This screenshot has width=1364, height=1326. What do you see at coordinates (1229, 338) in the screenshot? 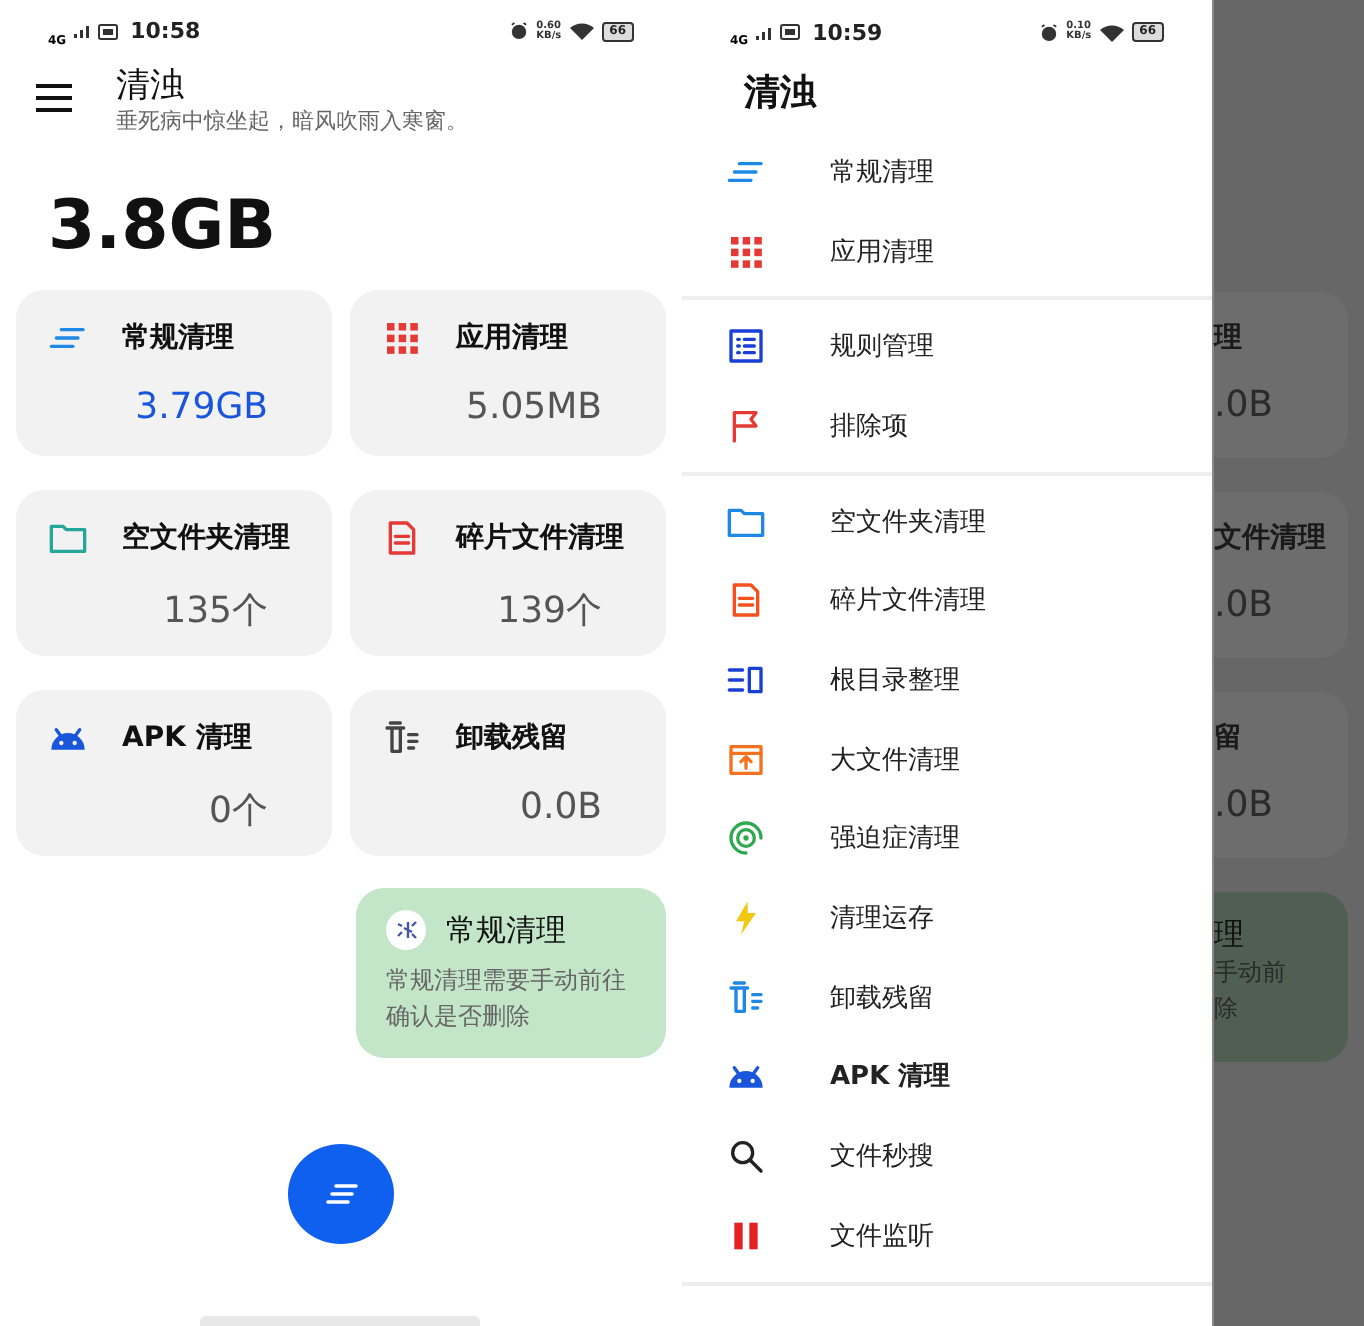
I see `card-title: 理` at bounding box center [1229, 338].